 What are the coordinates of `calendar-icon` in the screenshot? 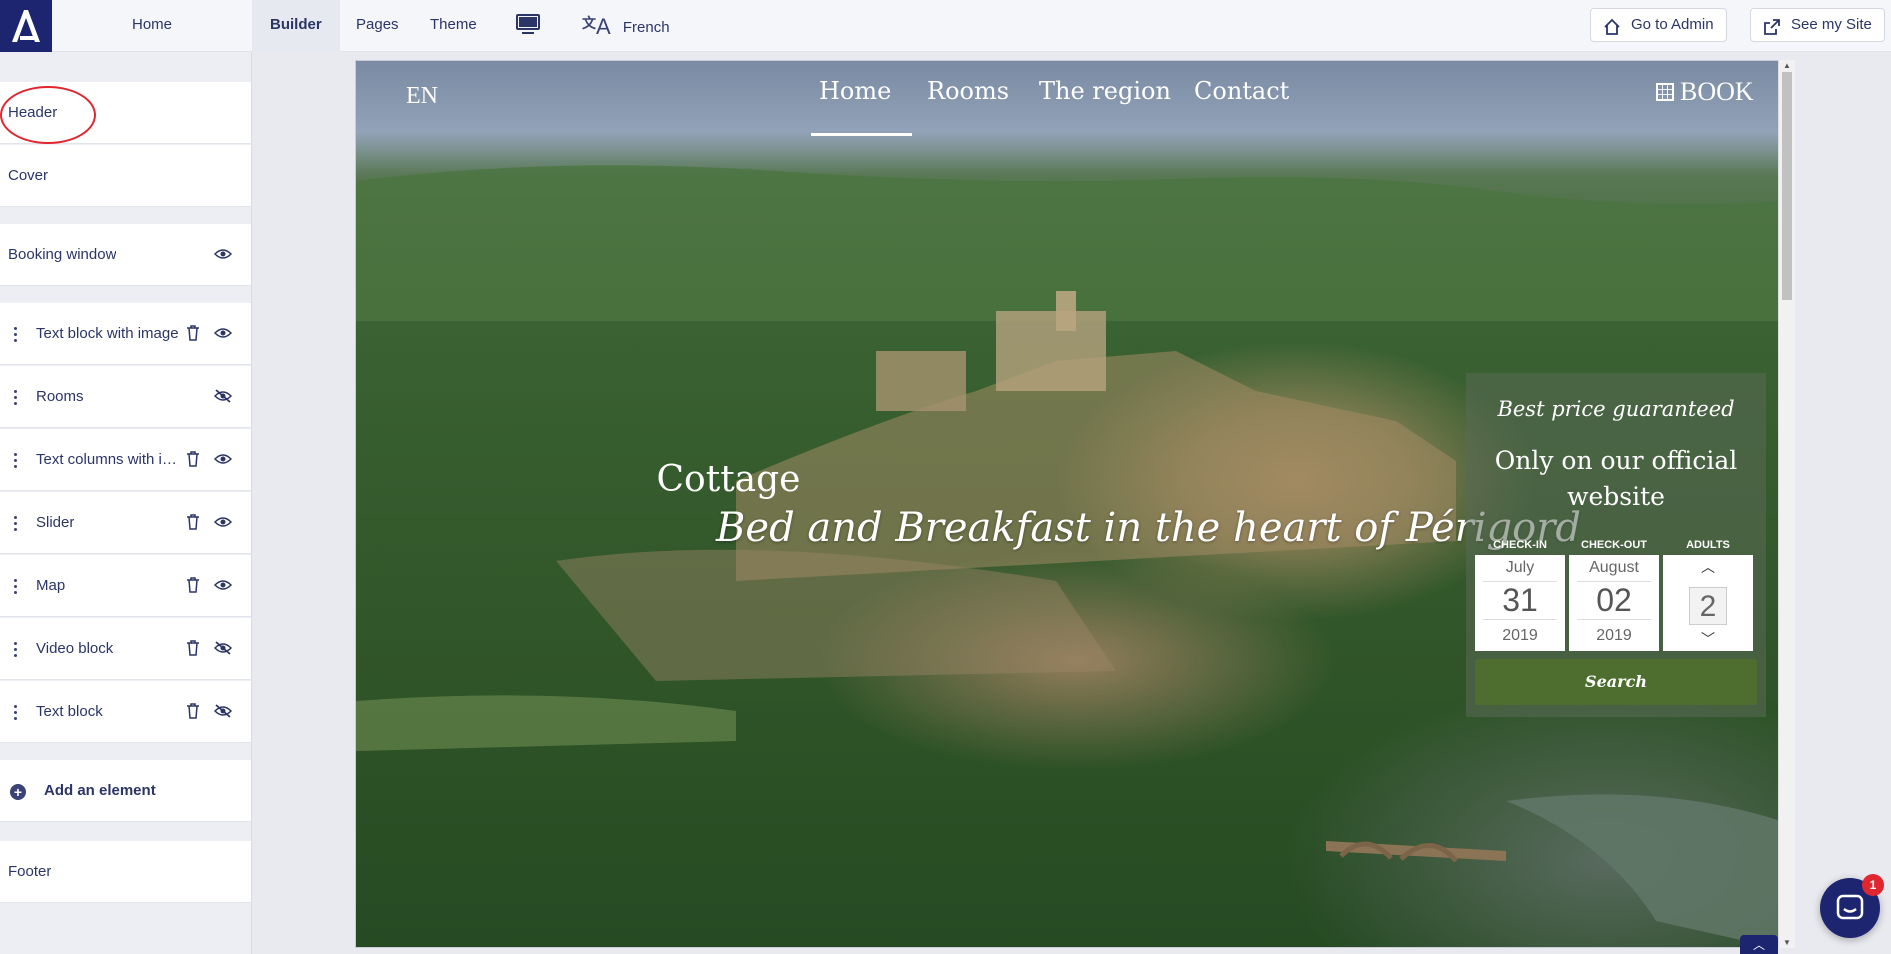 It's located at (1665, 92).